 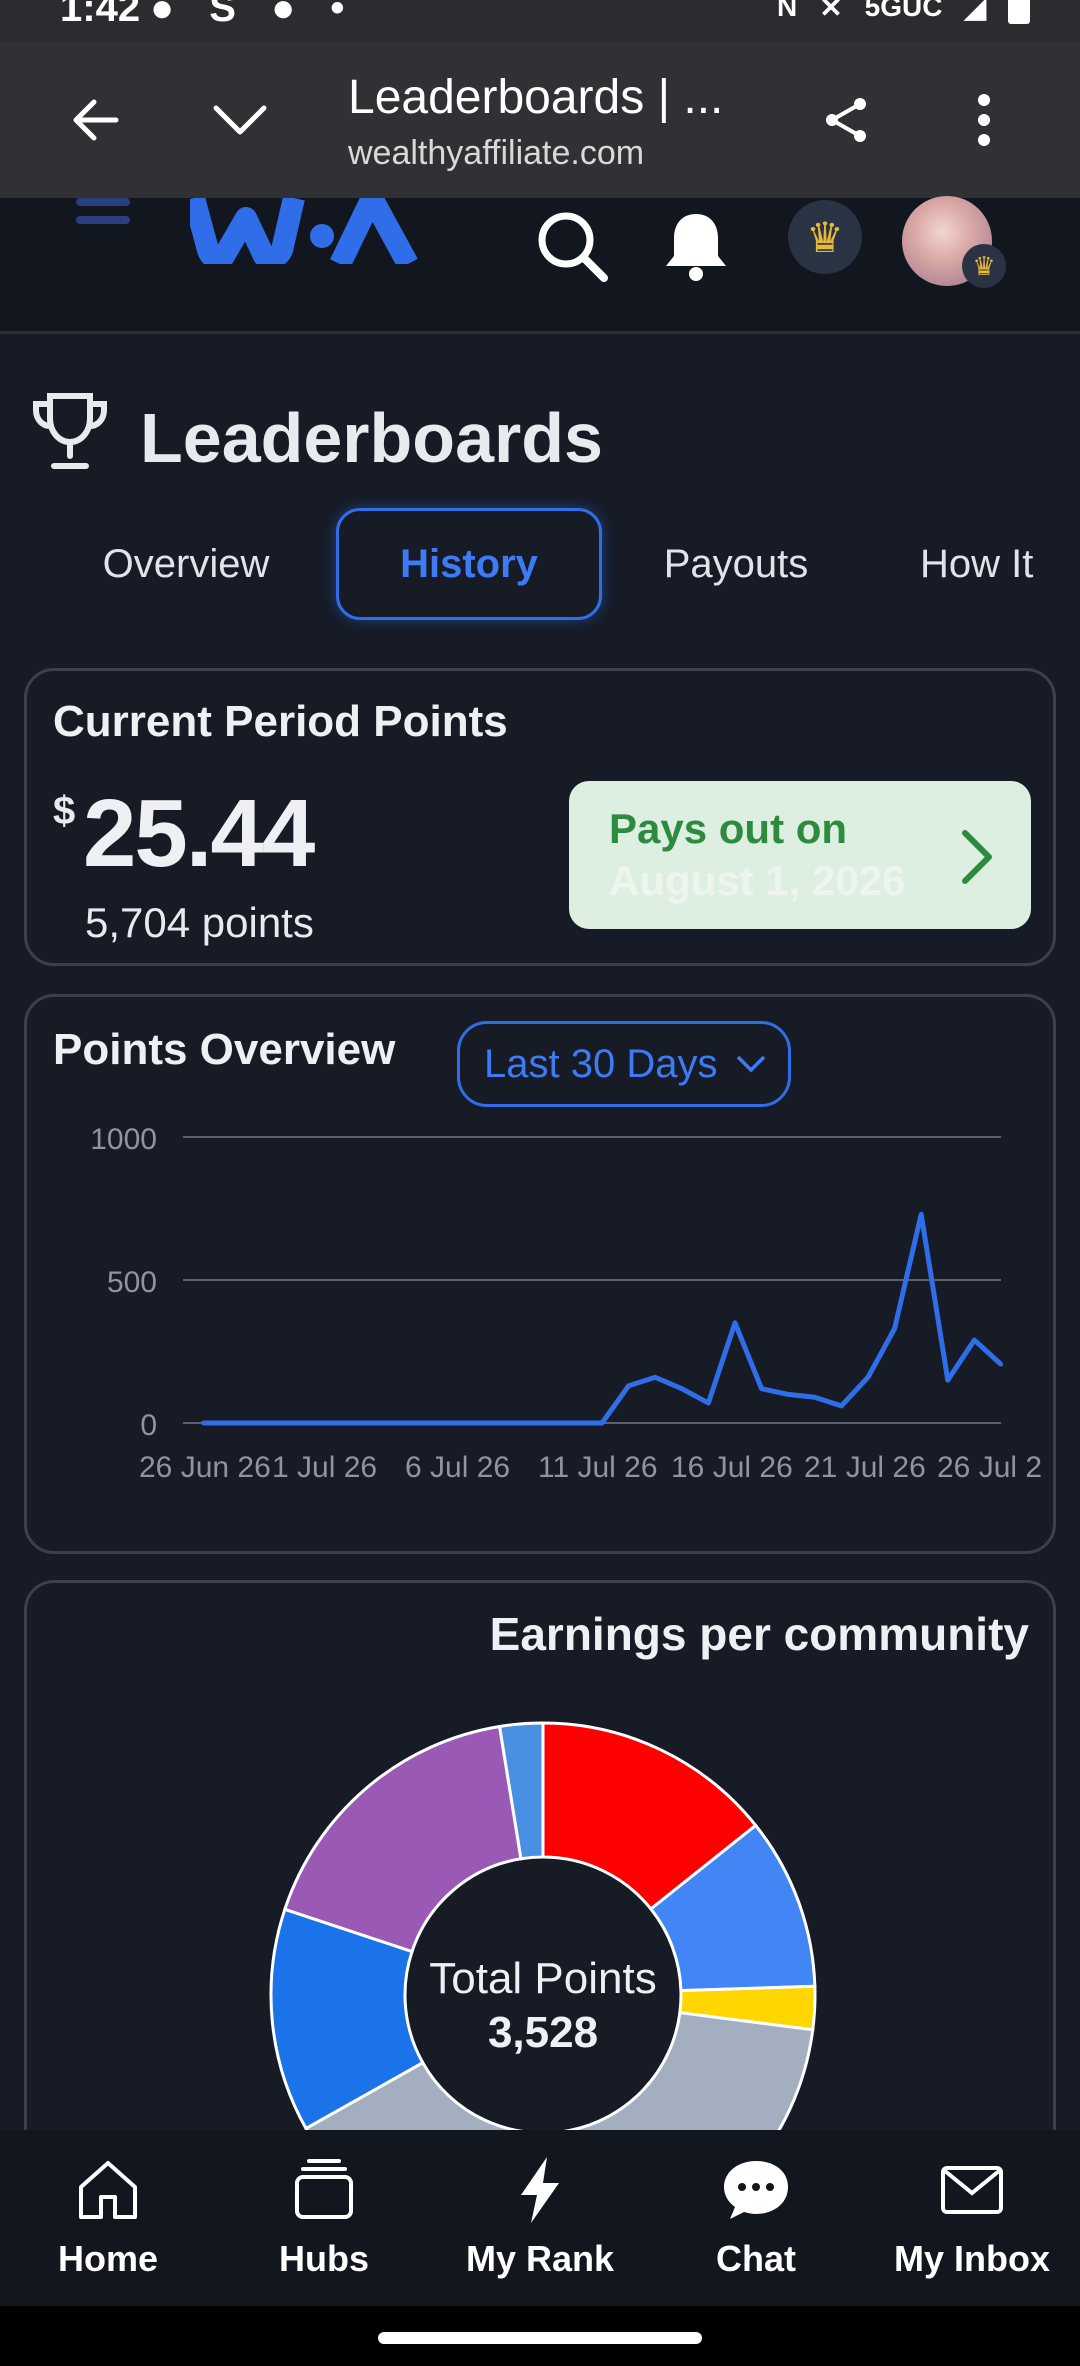 I want to click on notification-icons: ● S ● •, so click(x=253, y=15).